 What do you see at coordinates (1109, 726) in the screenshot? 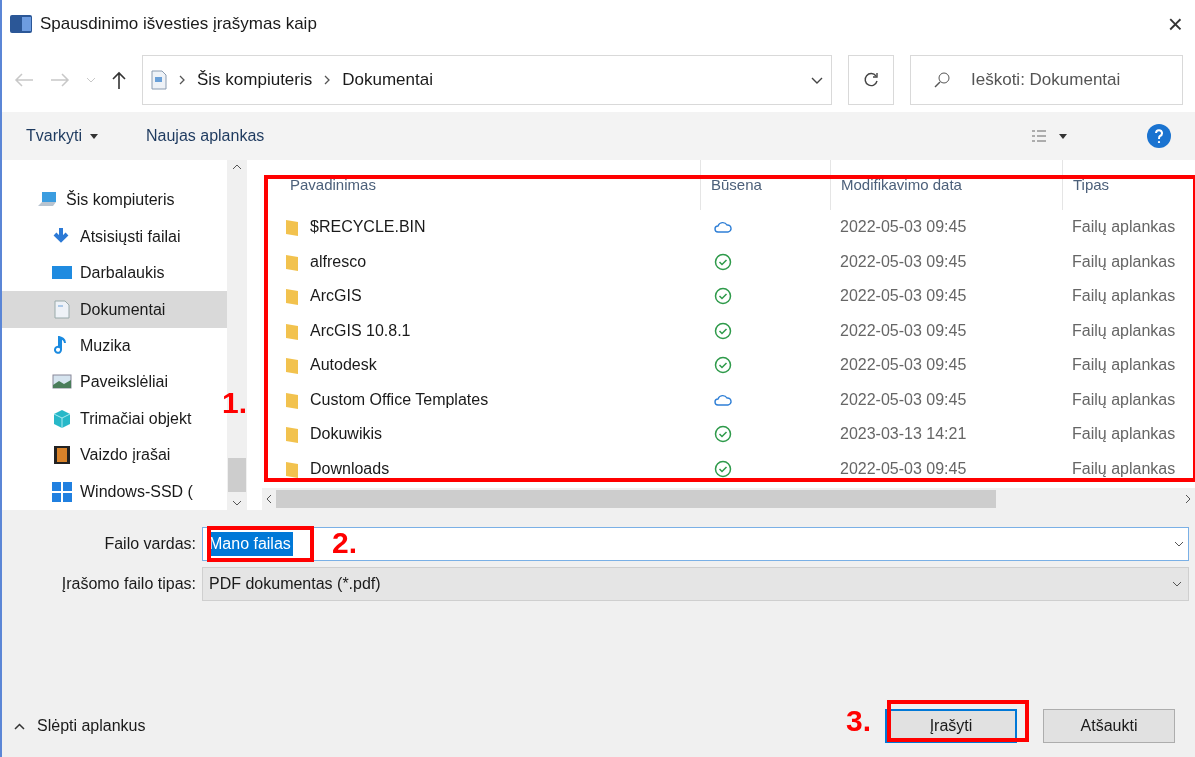
I see `dialog-button: Atšaukti` at bounding box center [1109, 726].